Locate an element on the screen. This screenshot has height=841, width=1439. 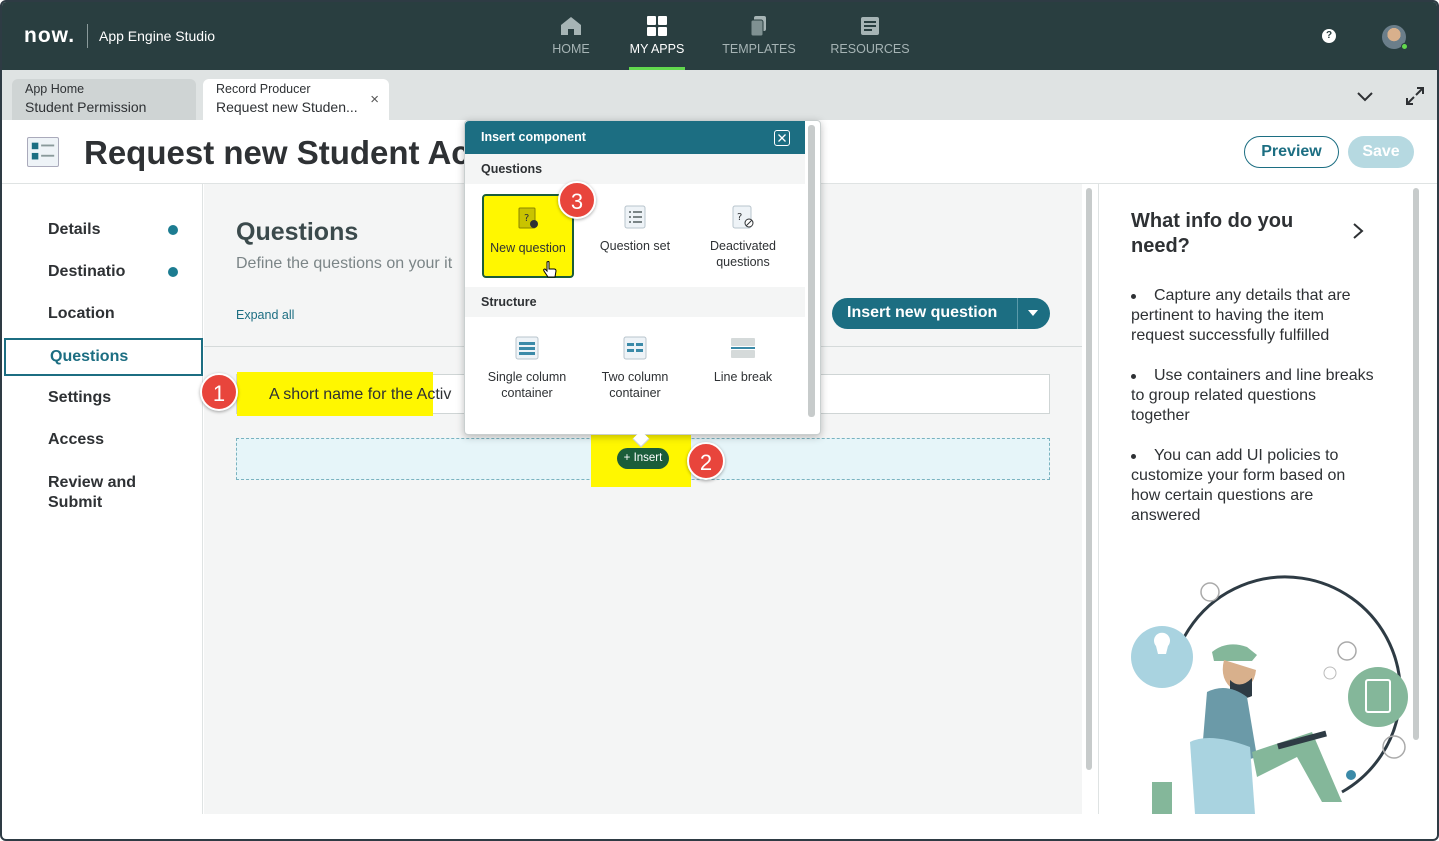
option-label: New question is located at coordinates (528, 248).